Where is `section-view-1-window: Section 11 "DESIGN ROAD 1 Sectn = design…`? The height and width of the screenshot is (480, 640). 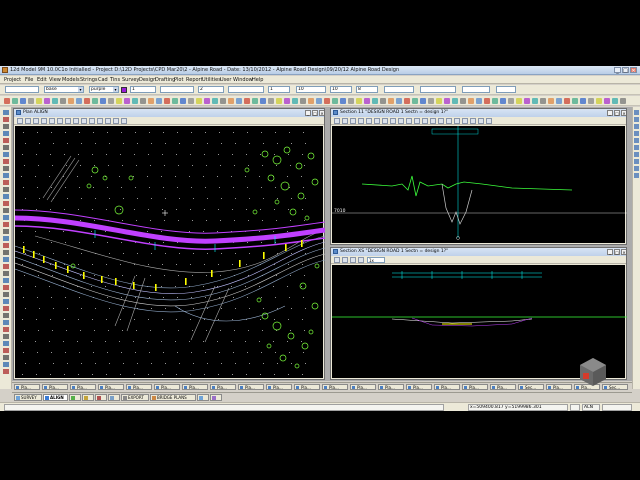
section-view-1-window: Section 11 "DESIGN ROAD 1 Sectn = design… is located at coordinates (478, 176).